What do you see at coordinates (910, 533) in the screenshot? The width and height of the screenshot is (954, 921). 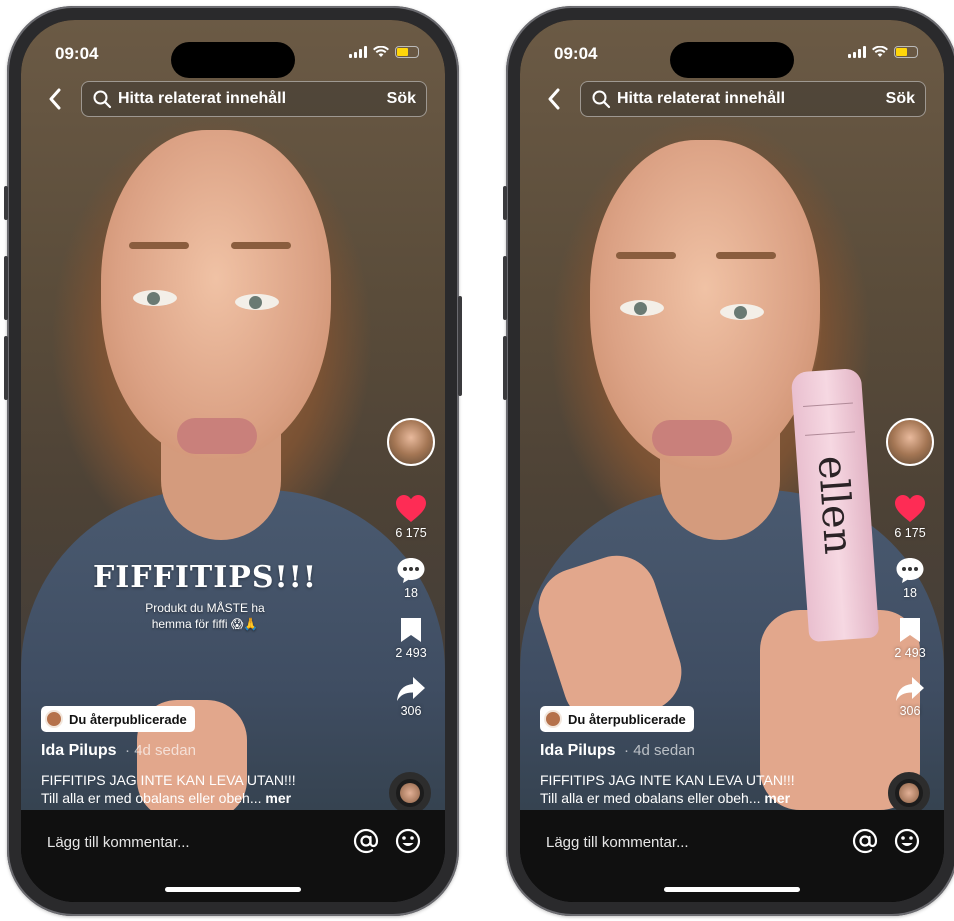 I see `like-count: 6 175` at bounding box center [910, 533].